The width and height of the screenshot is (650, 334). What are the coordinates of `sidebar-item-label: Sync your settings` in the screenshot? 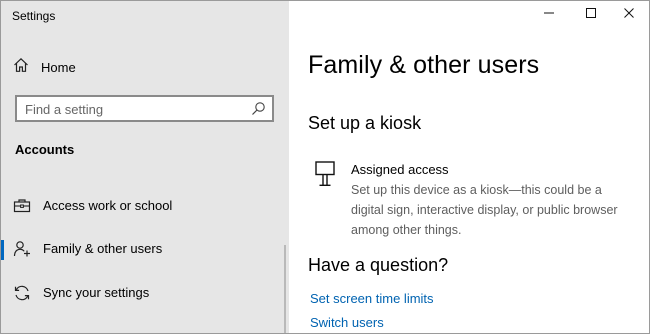 It's located at (96, 292).